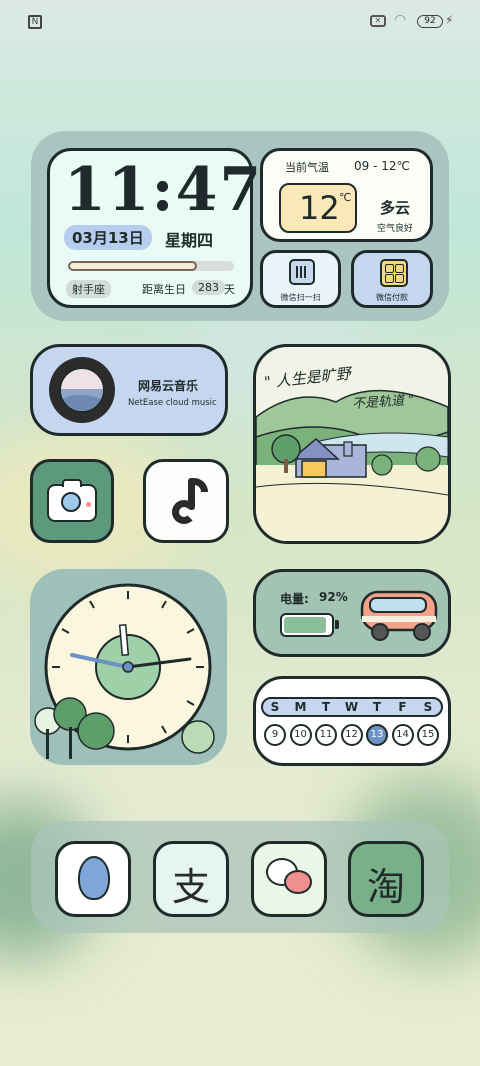 The width and height of the screenshot is (480, 1066). I want to click on date-pill: 03月13日, so click(108, 237).